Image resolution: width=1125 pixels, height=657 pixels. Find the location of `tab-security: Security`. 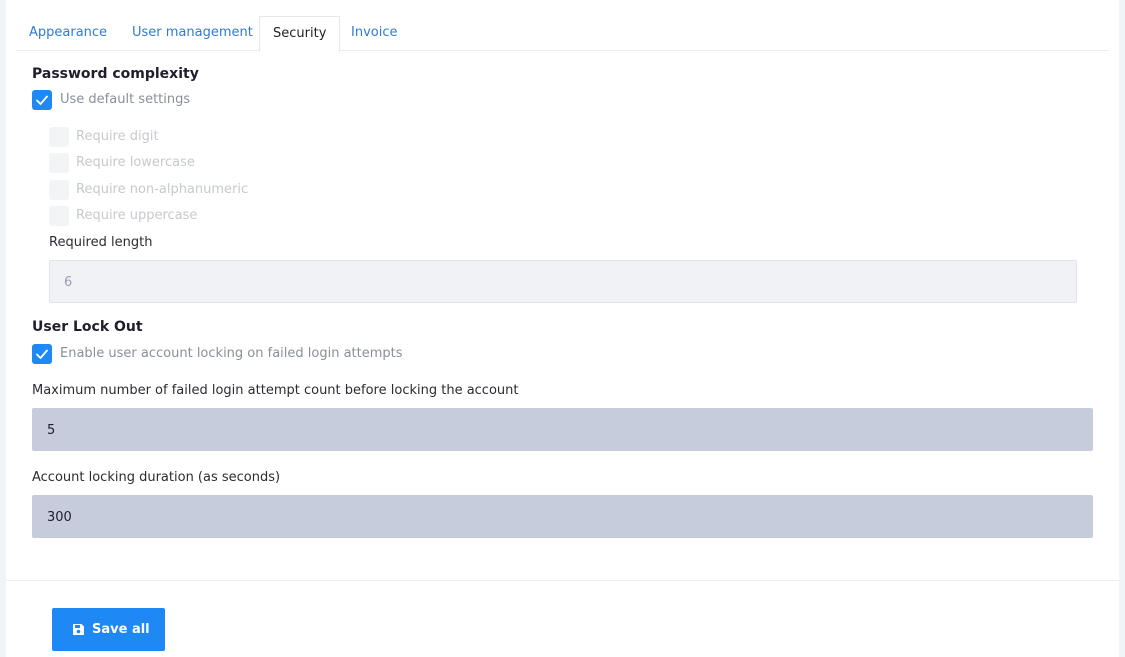

tab-security: Security is located at coordinates (300, 34).